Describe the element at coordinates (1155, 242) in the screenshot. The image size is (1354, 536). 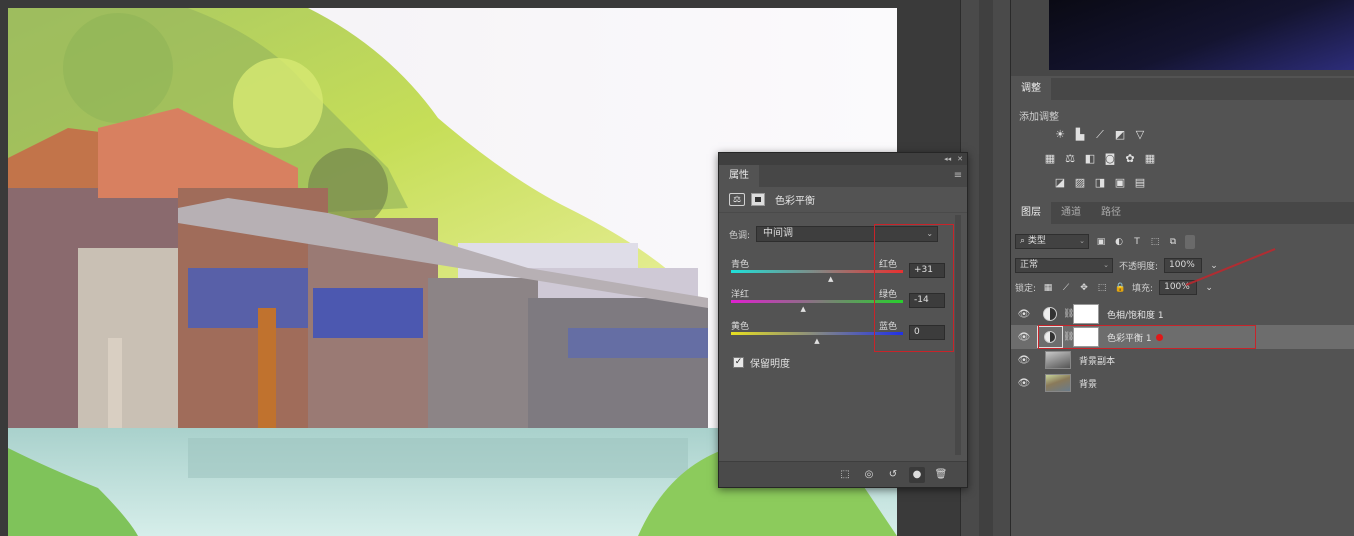
I see `filter-shape-icon: ⬚` at that location.